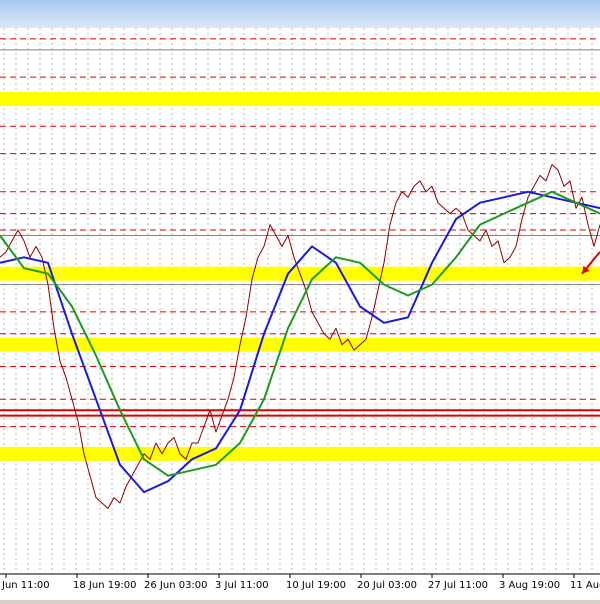 Image resolution: width=600 pixels, height=604 pixels. I want to click on x-tick-label: 10 Jul 19:00, so click(316, 585).